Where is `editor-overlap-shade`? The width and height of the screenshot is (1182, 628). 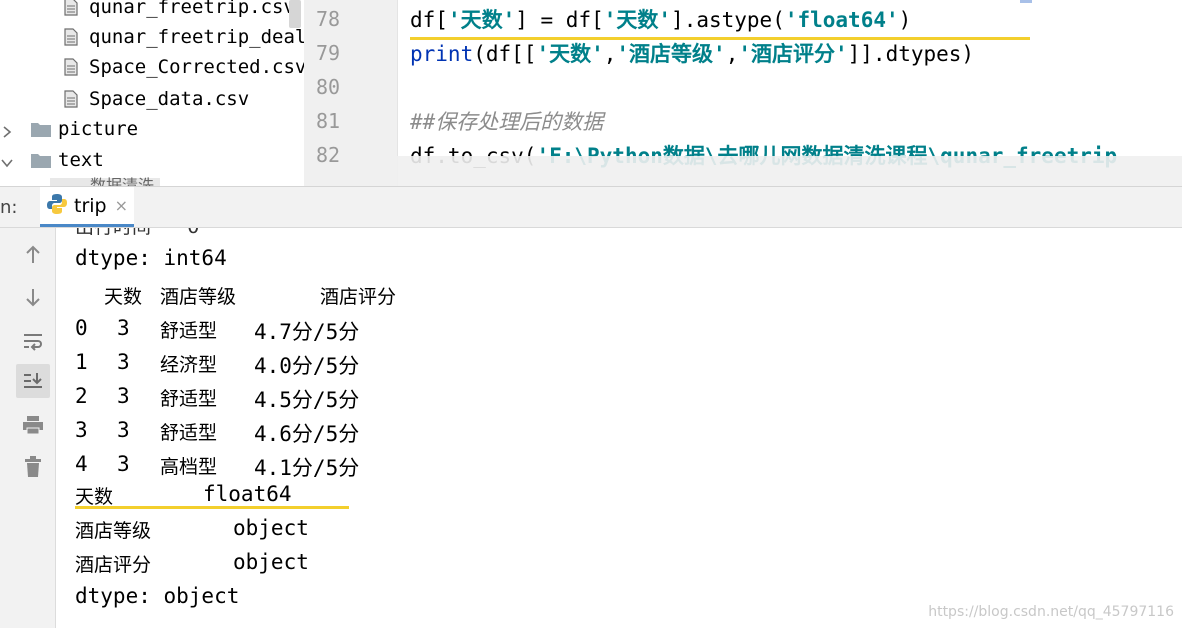 editor-overlap-shade is located at coordinates (743, 171).